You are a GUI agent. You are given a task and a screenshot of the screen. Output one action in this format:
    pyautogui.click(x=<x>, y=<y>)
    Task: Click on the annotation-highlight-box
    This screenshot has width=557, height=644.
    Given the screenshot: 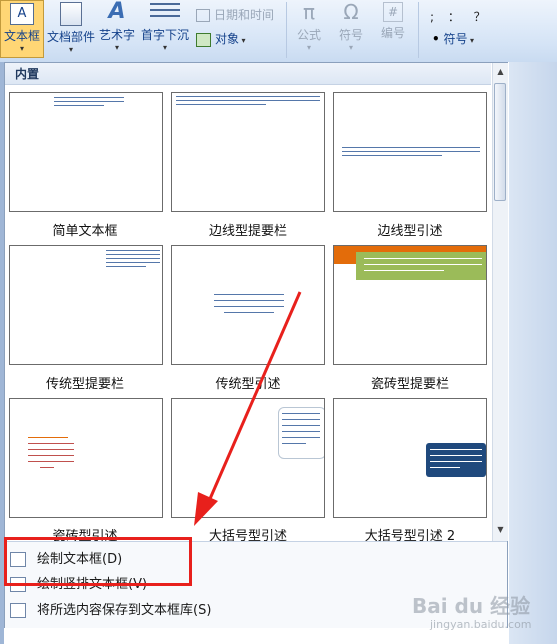 What is the action you would take?
    pyautogui.click(x=98, y=561)
    